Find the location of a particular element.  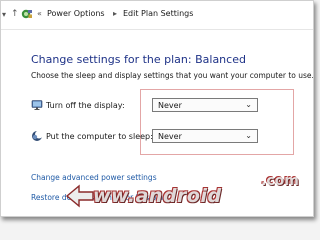

arrow-icon is located at coordinates (79, 196).